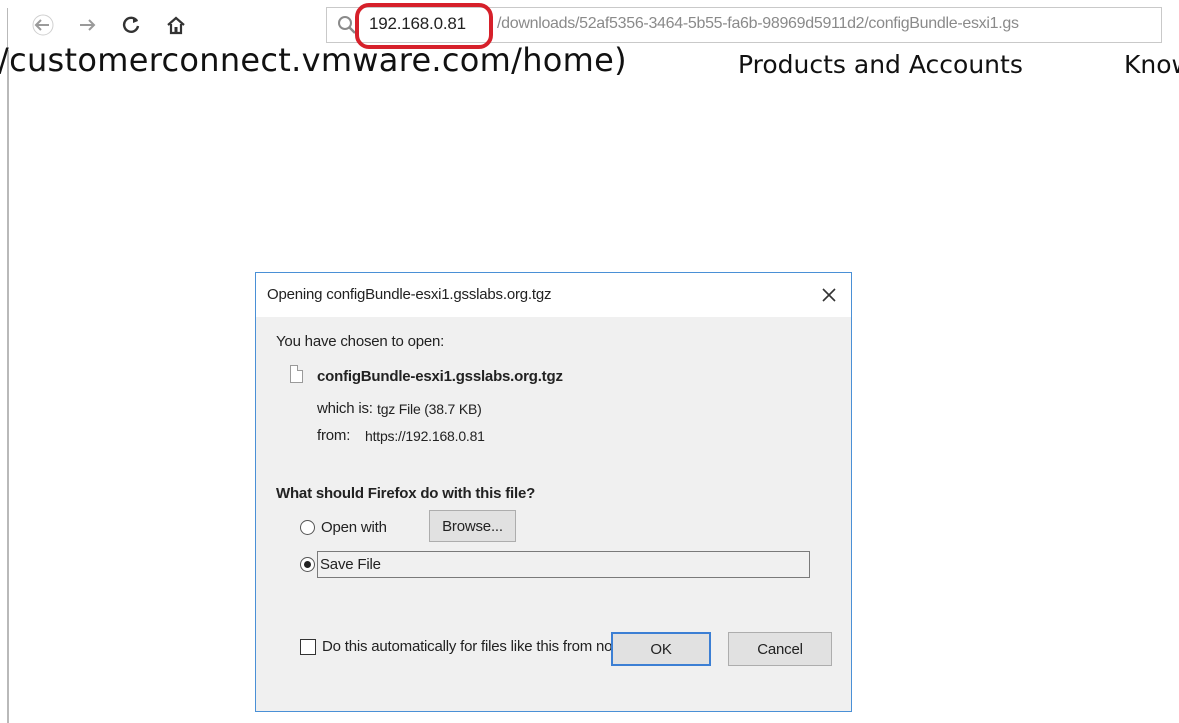 This screenshot has width=1179, height=723. I want to click on nav-products-and-accounts: Products and Accounts, so click(880, 64).